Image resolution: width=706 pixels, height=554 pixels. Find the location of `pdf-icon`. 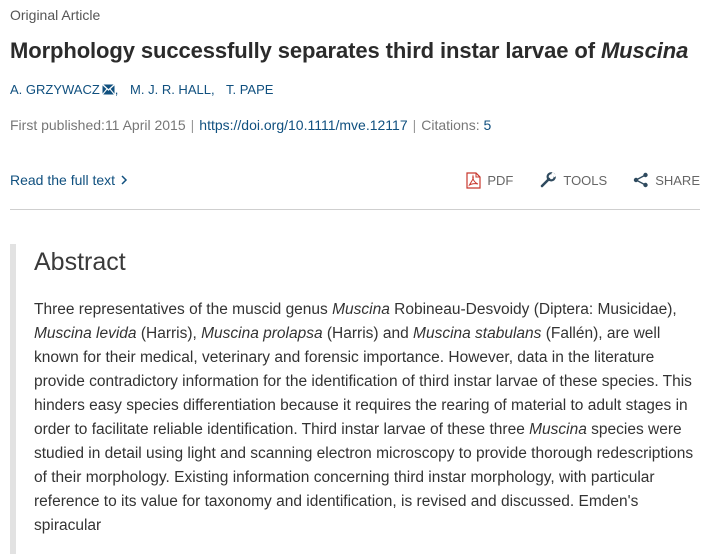

pdf-icon is located at coordinates (473, 180).